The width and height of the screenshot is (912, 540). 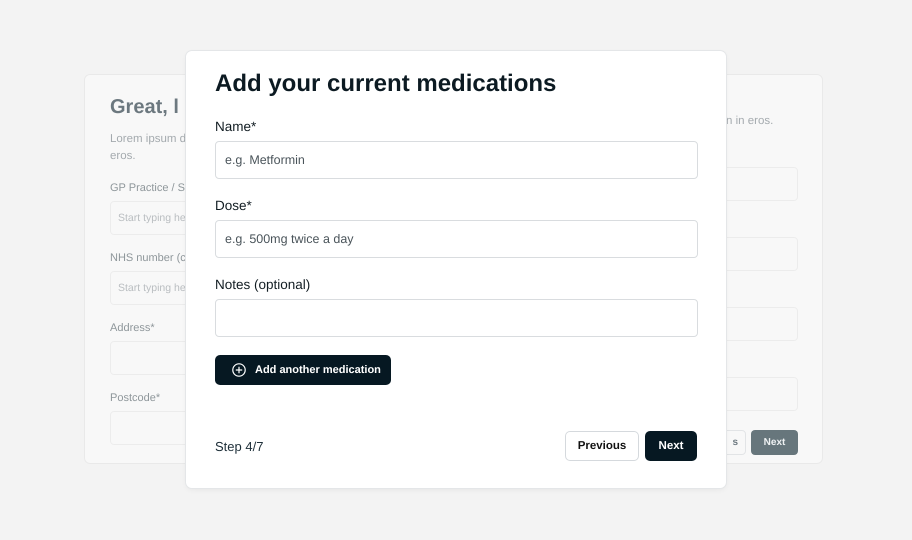 What do you see at coordinates (239, 370) in the screenshot?
I see `plus-circle-icon` at bounding box center [239, 370].